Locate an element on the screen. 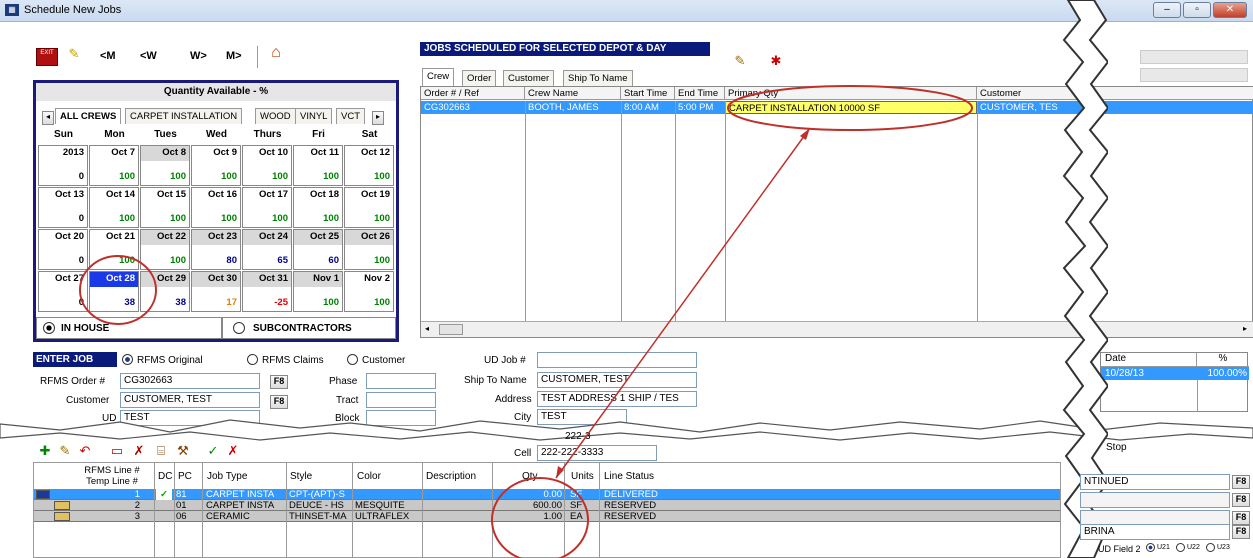 This screenshot has height=558, width=1253. tab-customer: Customer is located at coordinates (529, 78).